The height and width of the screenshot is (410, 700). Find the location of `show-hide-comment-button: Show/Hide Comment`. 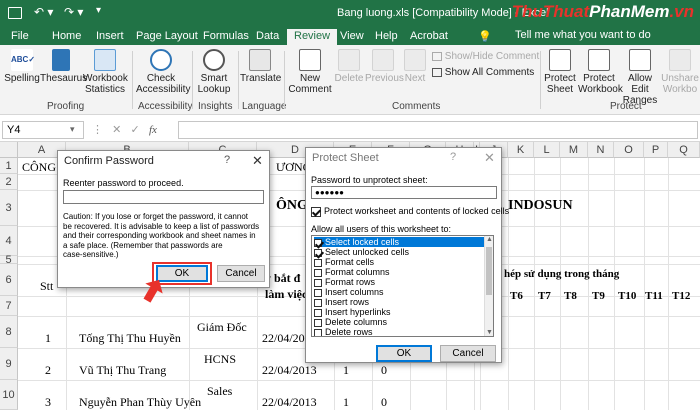

show-hide-comment-button: Show/Hide Comment is located at coordinates (485, 56).